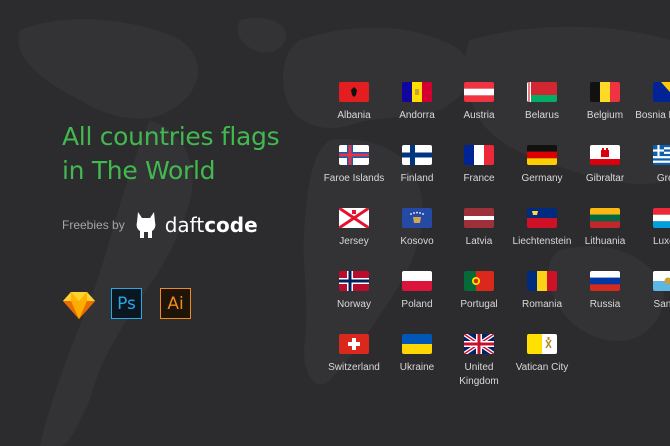  Describe the element at coordinates (479, 374) in the screenshot. I see `flag-label: United Kingdom` at that location.